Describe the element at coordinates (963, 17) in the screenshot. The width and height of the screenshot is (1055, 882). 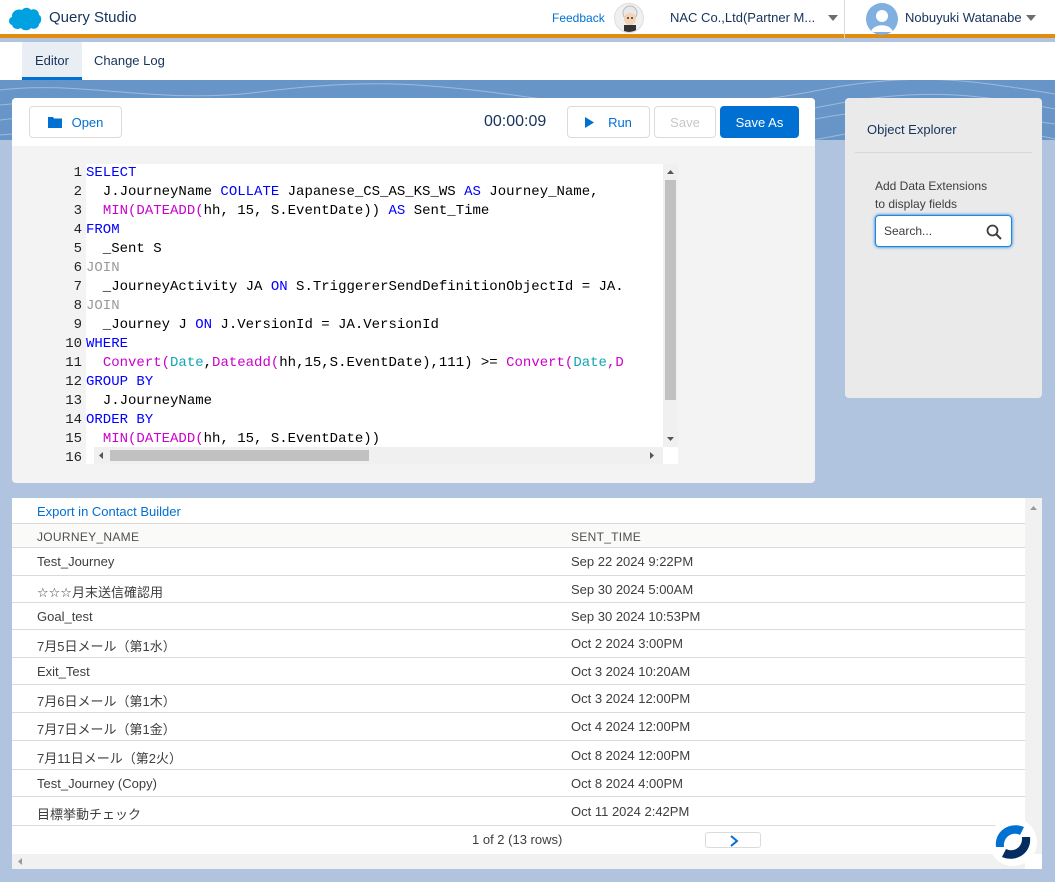
I see `user-name: Nobuyuki Watanabe` at that location.